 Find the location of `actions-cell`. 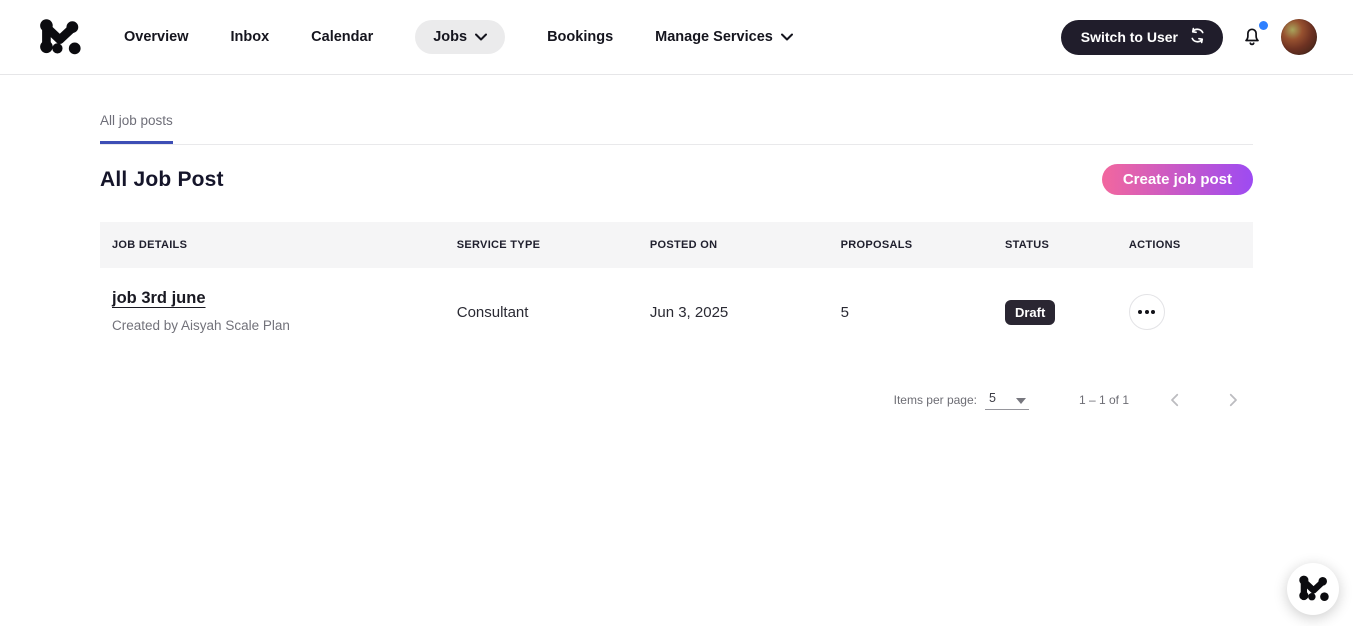

actions-cell is located at coordinates (1185, 312).